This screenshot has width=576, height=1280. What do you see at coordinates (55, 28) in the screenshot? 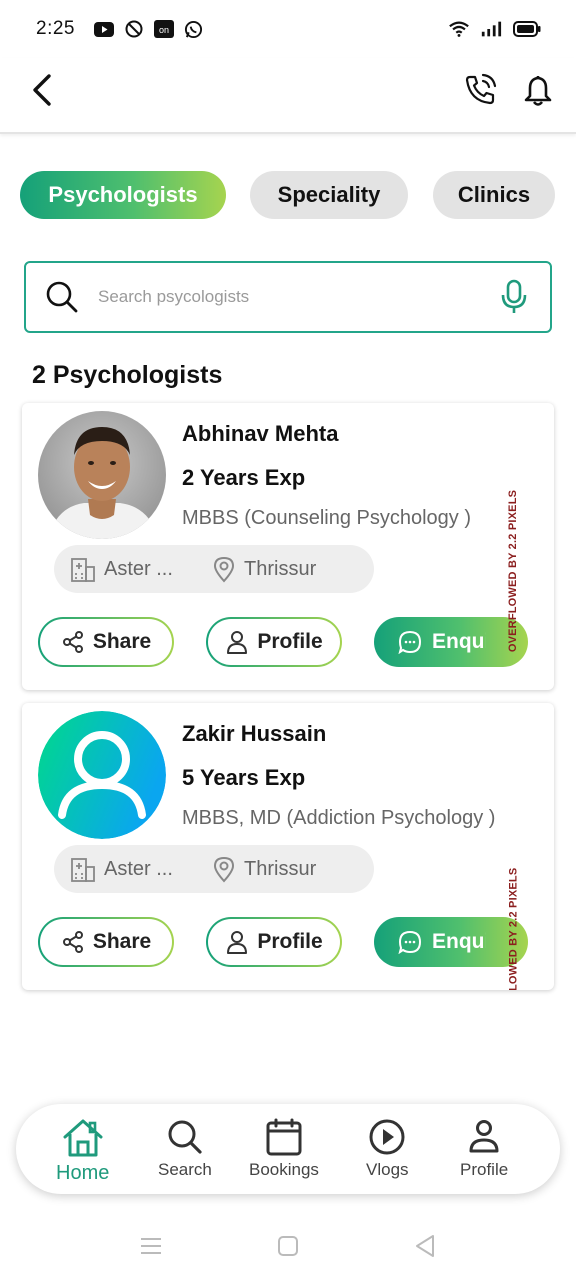
I see `status-time: 2:25` at bounding box center [55, 28].